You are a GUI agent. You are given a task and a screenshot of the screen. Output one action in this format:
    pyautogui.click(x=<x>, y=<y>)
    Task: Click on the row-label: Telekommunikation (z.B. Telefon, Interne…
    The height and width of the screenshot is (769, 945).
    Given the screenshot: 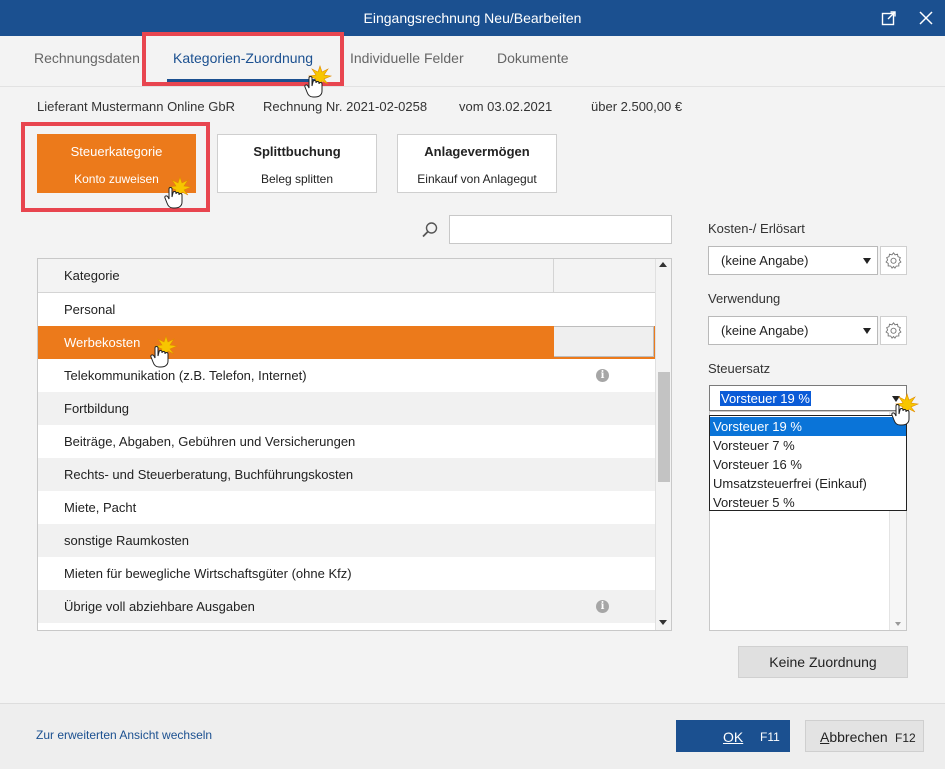 What is the action you would take?
    pyautogui.click(x=185, y=375)
    